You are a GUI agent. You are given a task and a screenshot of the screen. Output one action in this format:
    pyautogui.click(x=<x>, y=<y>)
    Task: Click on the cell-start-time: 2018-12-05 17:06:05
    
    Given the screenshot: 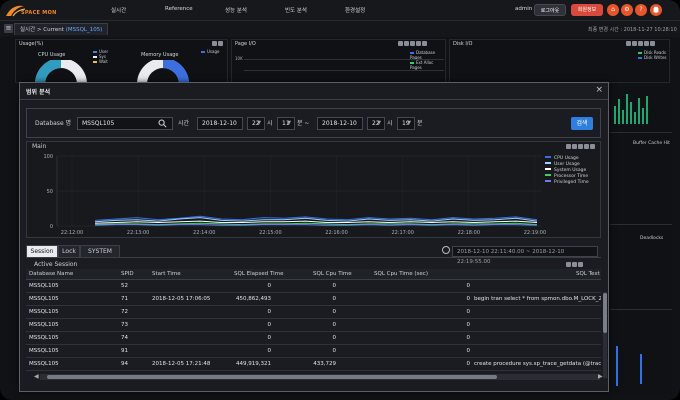 What is the action you would take?
    pyautogui.click(x=181, y=299)
    